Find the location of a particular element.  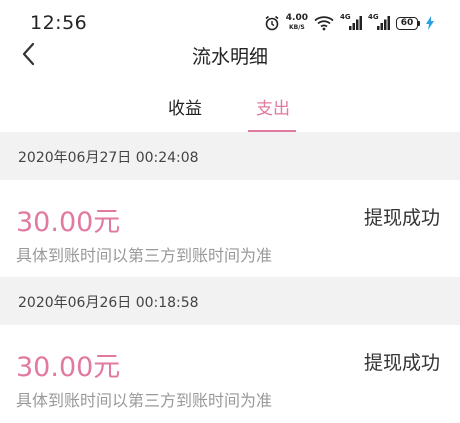

tab-income: 收益 is located at coordinates (185, 106).